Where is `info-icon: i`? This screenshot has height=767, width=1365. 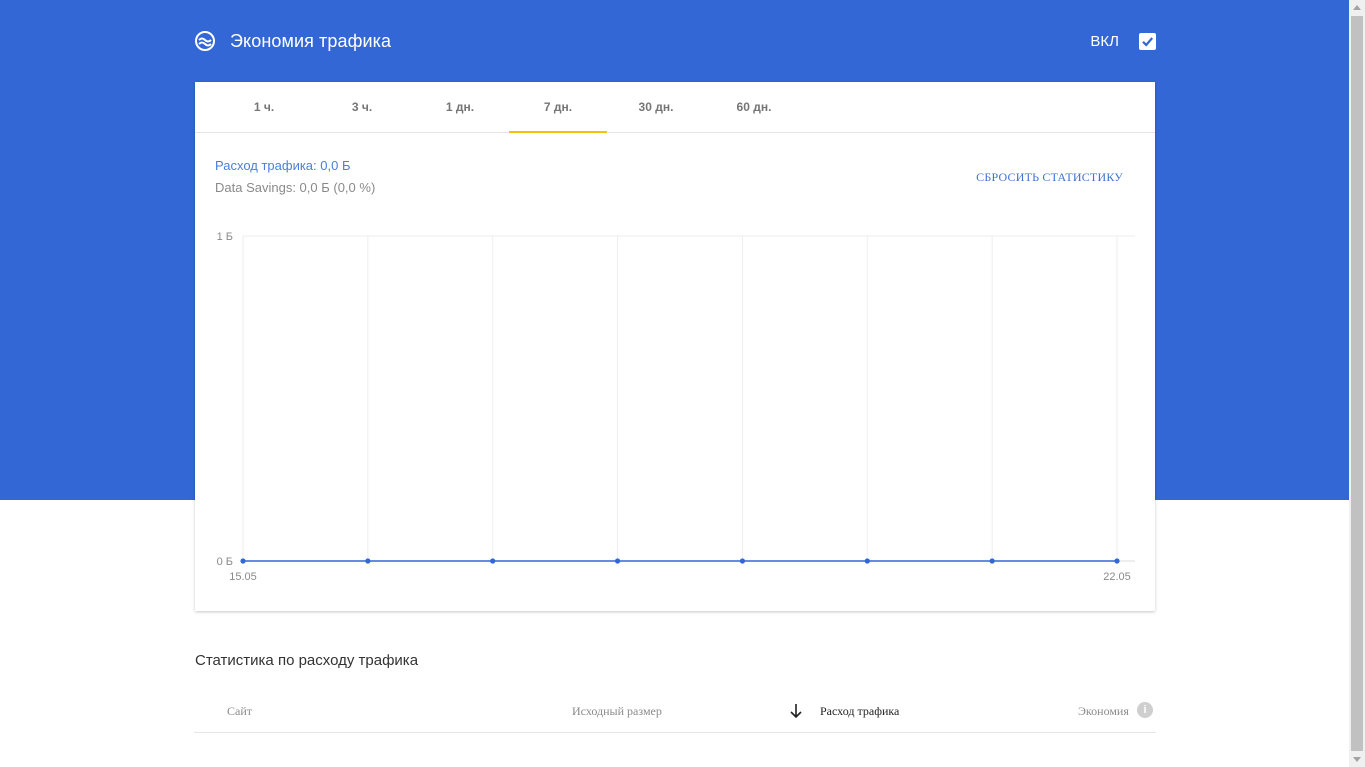
info-icon: i is located at coordinates (1145, 710).